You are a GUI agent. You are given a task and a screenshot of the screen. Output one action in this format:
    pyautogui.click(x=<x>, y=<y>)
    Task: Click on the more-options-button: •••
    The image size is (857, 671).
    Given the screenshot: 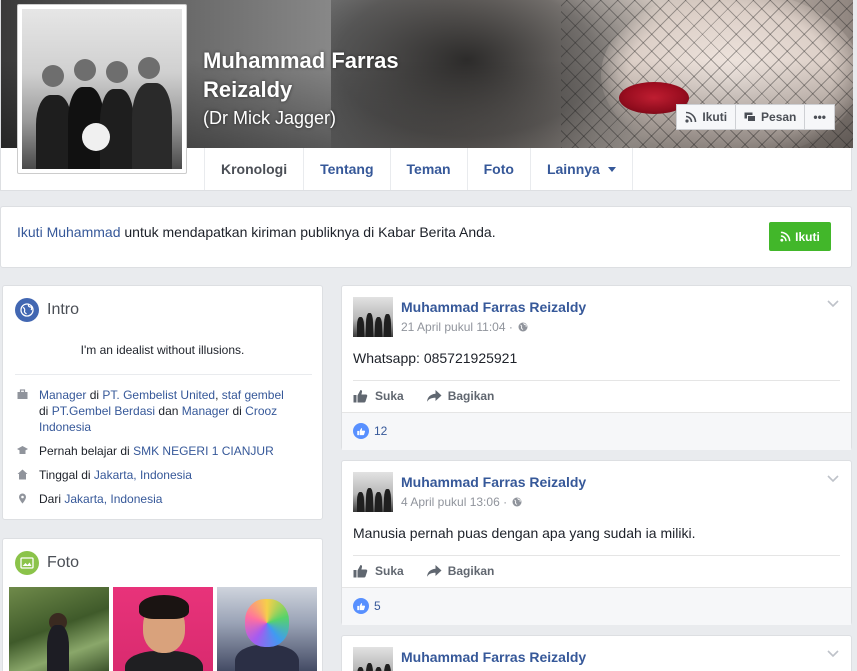 What is the action you would take?
    pyautogui.click(x=820, y=117)
    